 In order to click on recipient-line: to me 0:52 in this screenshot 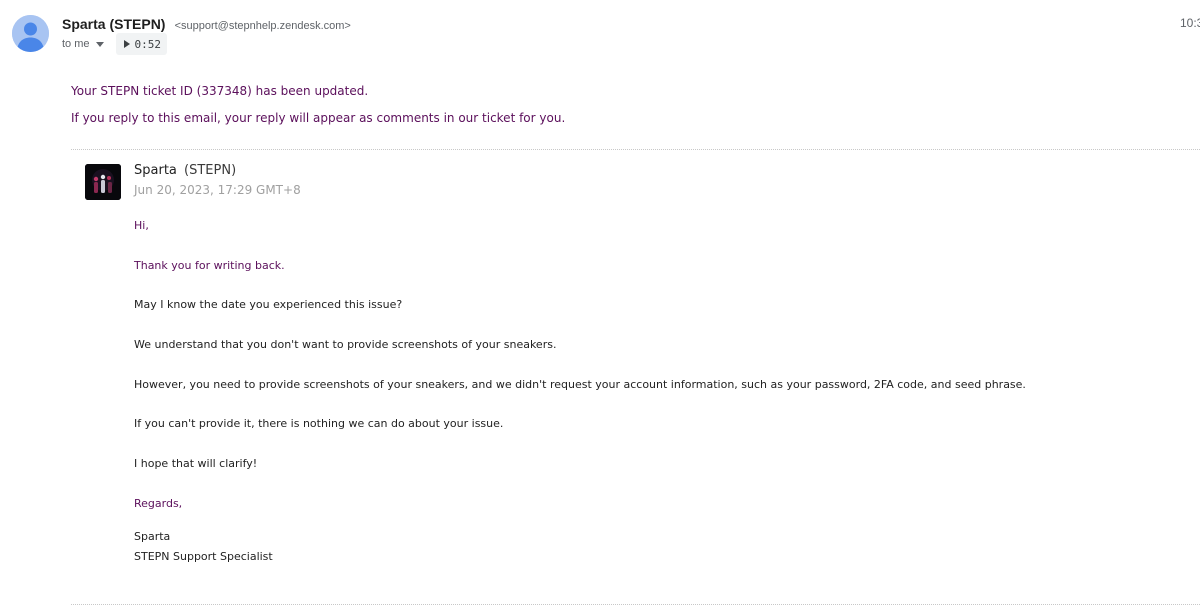, I will do `click(115, 44)`.